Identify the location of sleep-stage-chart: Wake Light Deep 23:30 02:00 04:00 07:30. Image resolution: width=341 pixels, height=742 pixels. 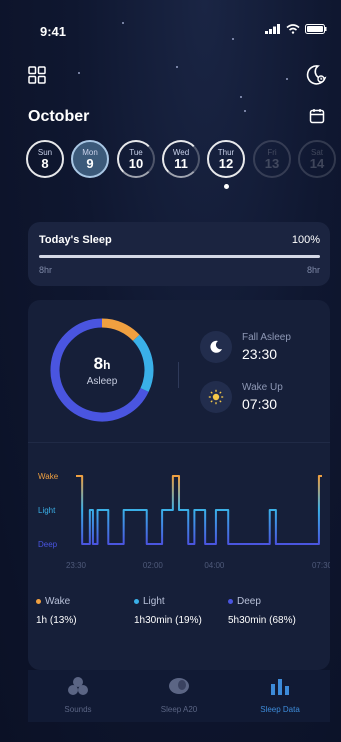
(184, 521).